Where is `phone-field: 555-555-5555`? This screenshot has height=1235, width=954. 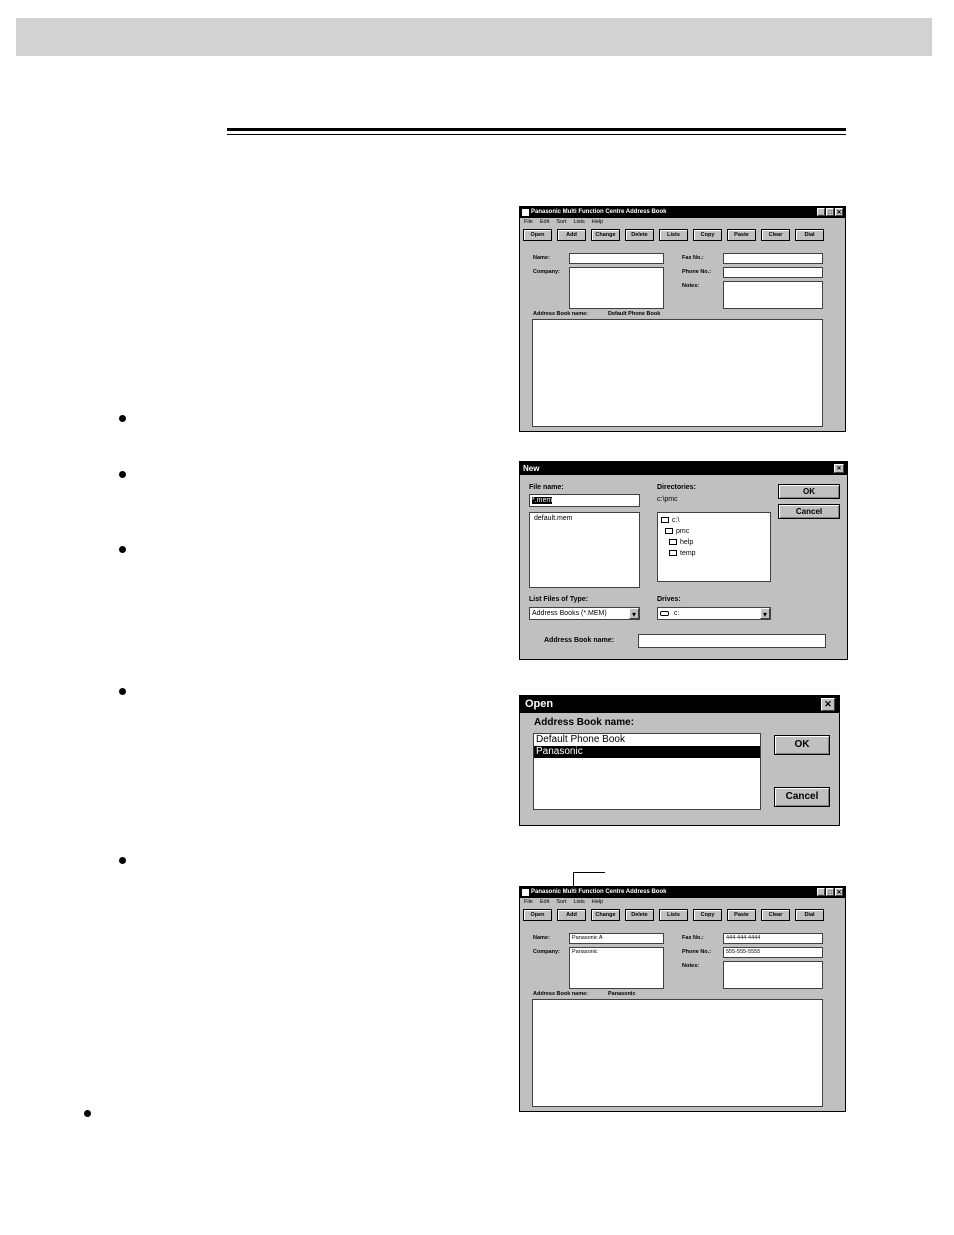 phone-field: 555-555-5555 is located at coordinates (773, 952).